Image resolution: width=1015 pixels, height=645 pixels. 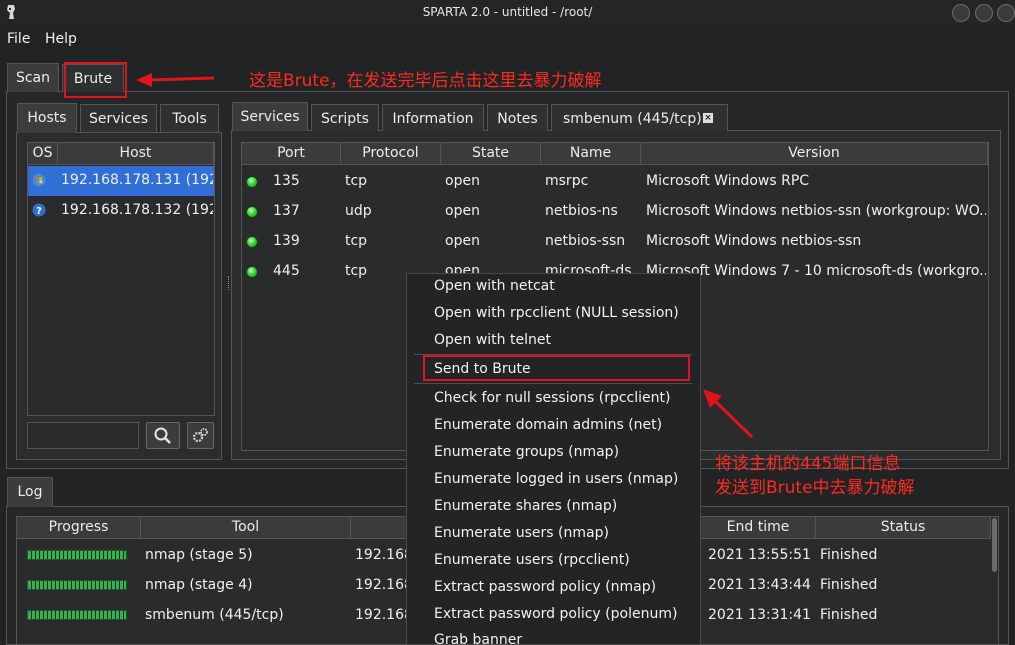 What do you see at coordinates (815, 488) in the screenshot?
I see `annotation-port-note-2: 发送到Brute中去暴力破解` at bounding box center [815, 488].